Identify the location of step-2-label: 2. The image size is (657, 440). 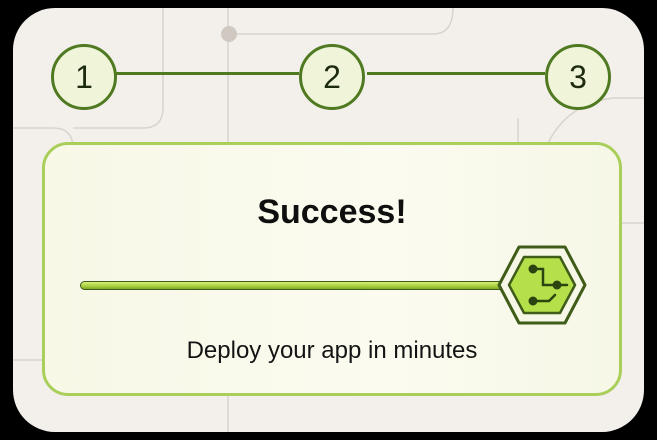
(332, 76).